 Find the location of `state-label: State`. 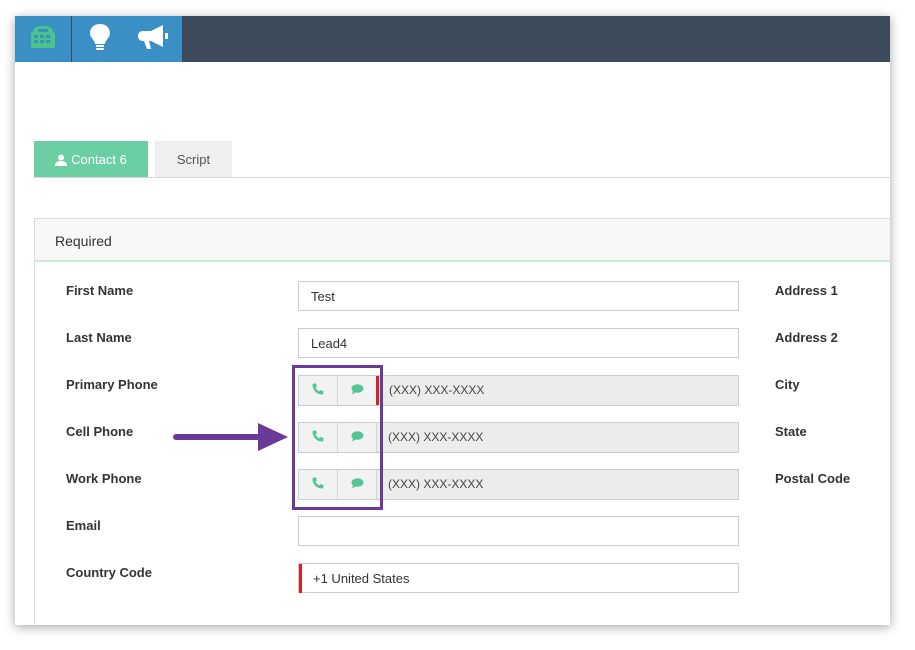

state-label: State is located at coordinates (791, 431).